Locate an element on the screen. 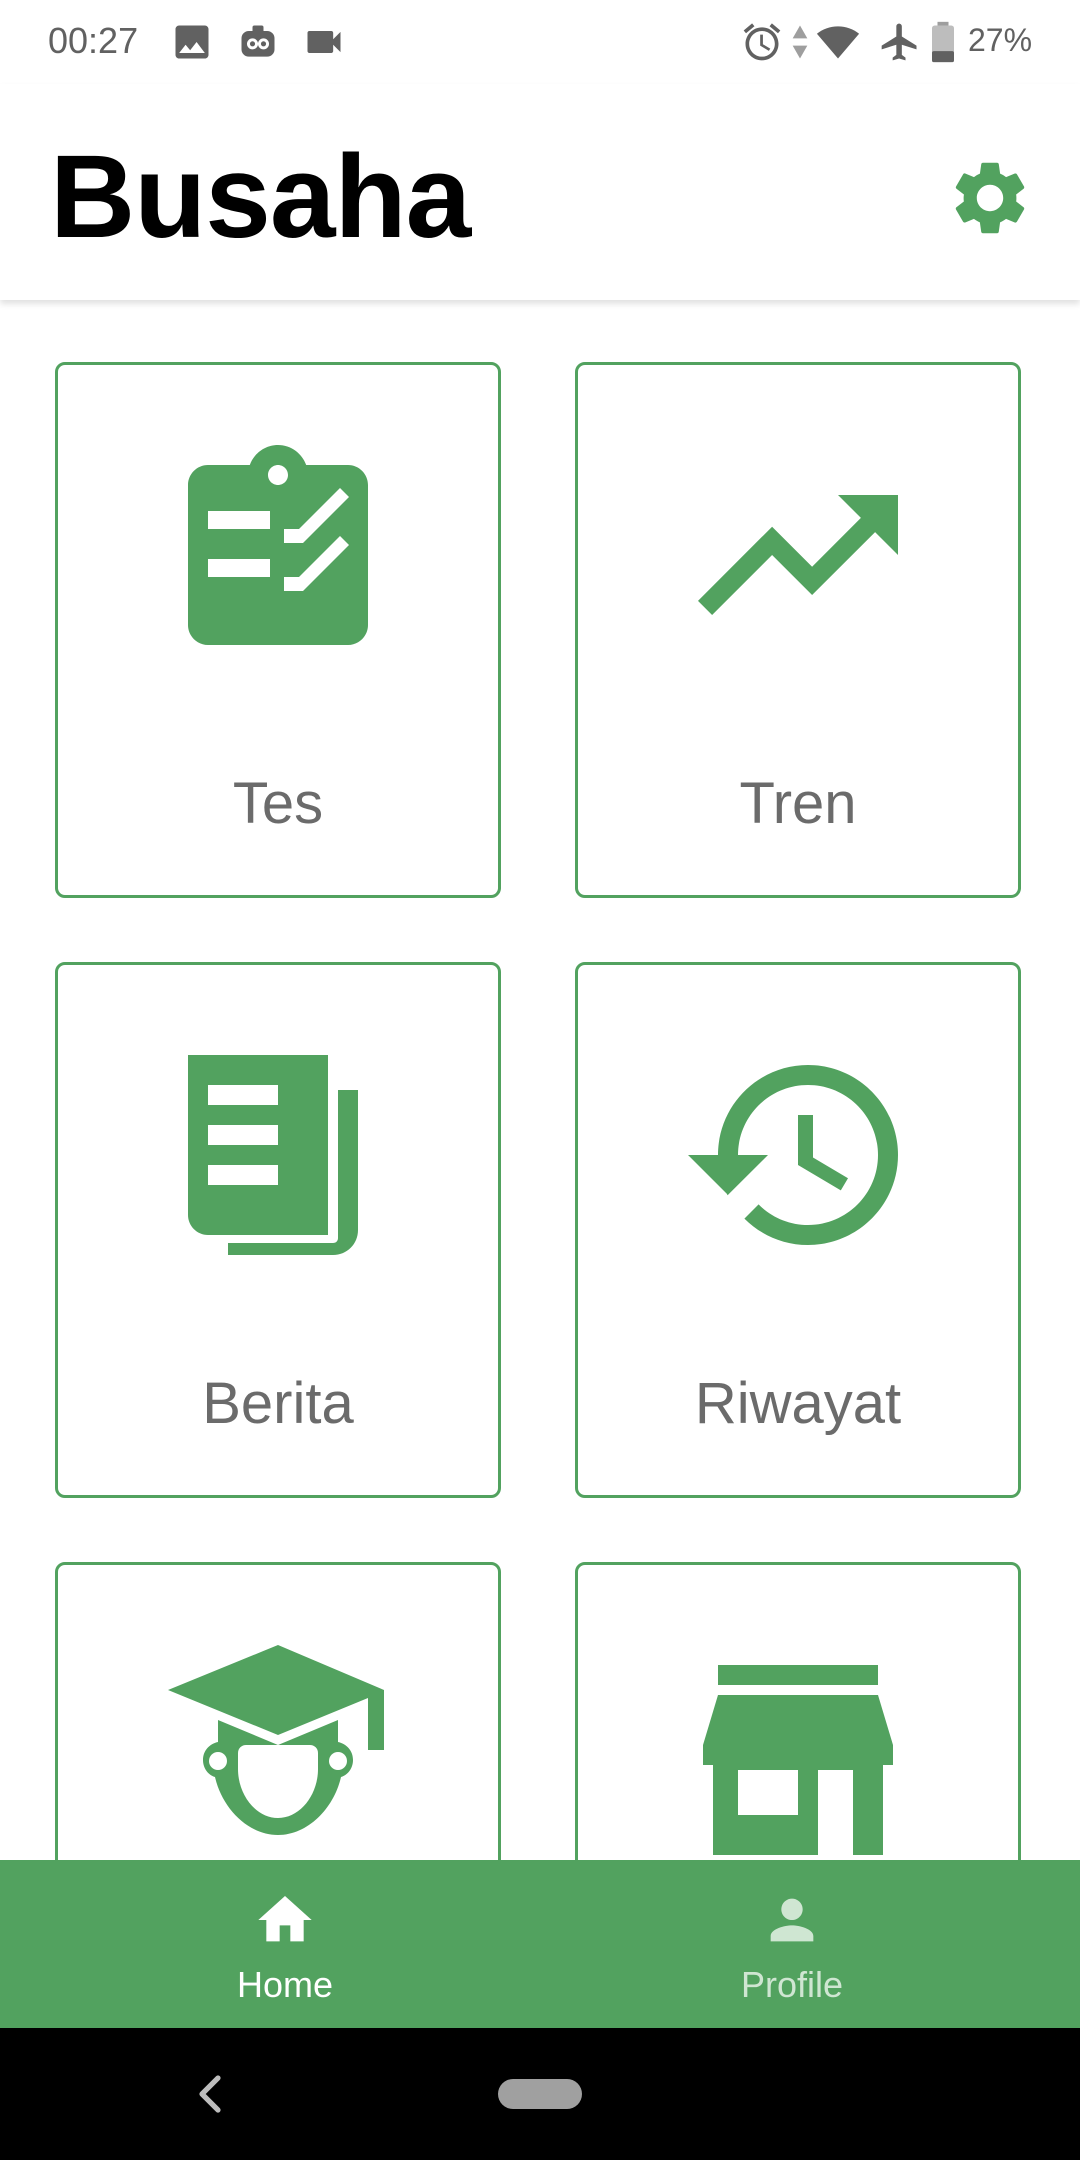  nav-item-label: Home is located at coordinates (285, 1984).